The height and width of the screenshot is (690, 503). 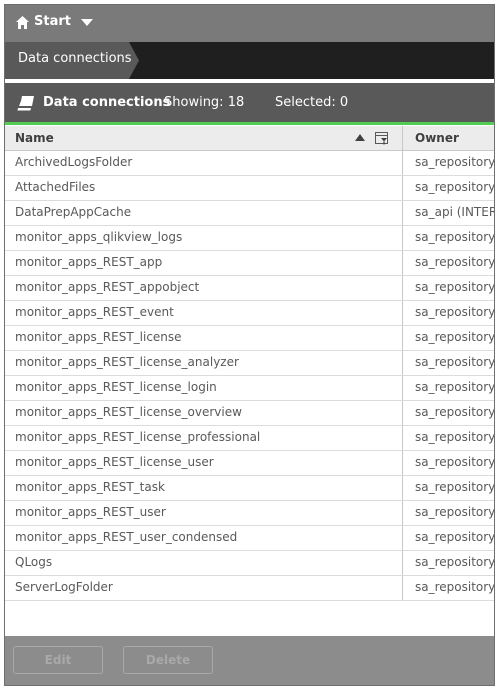 I want to click on column-header-owner-label: Owner, so click(x=437, y=138).